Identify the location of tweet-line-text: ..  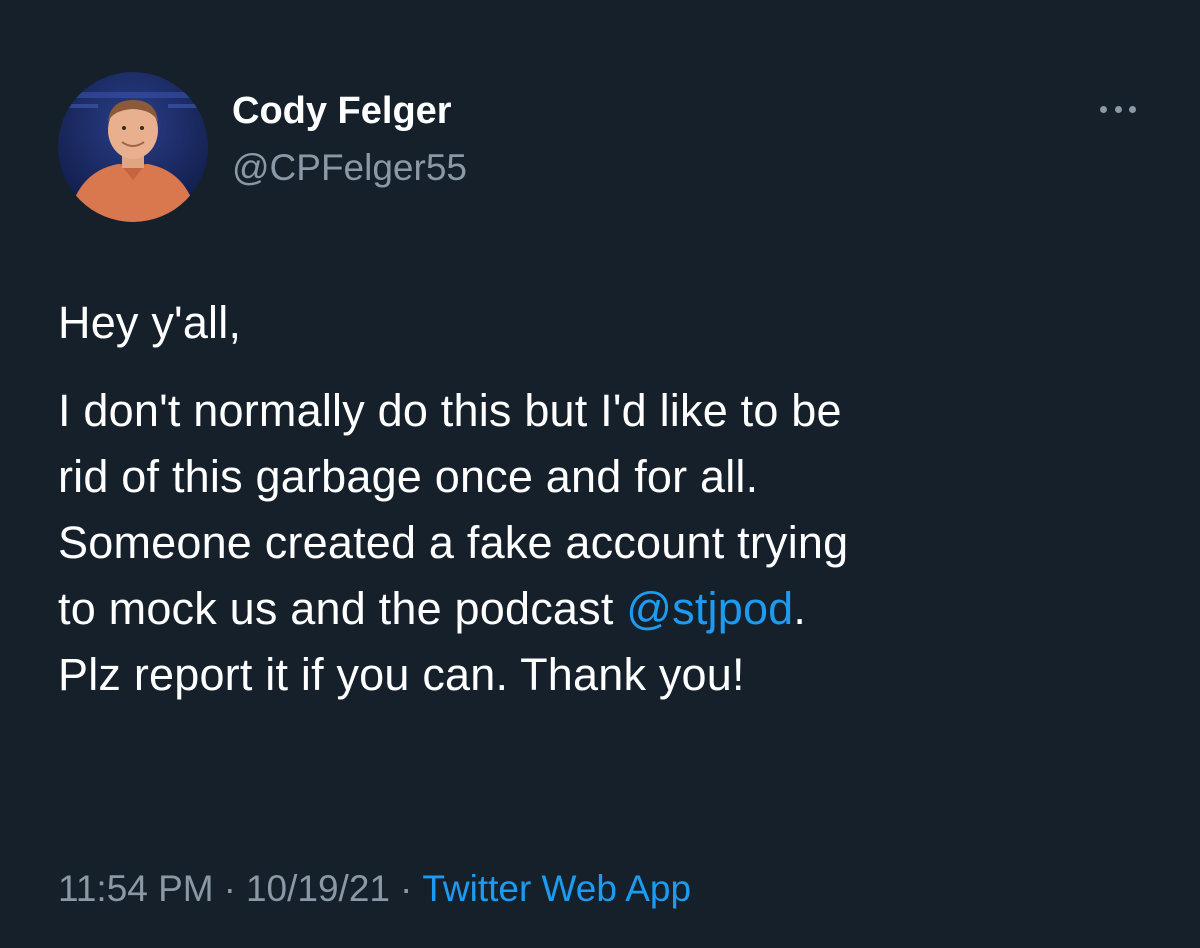
(800, 608).